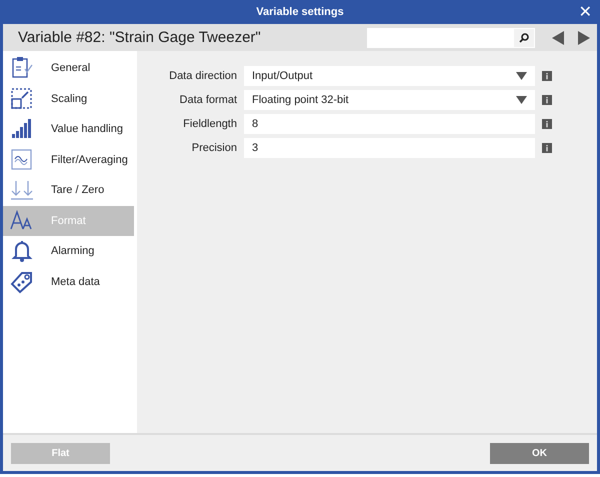 The width and height of the screenshot is (600, 477). I want to click on dialog-button: OK, so click(539, 453).